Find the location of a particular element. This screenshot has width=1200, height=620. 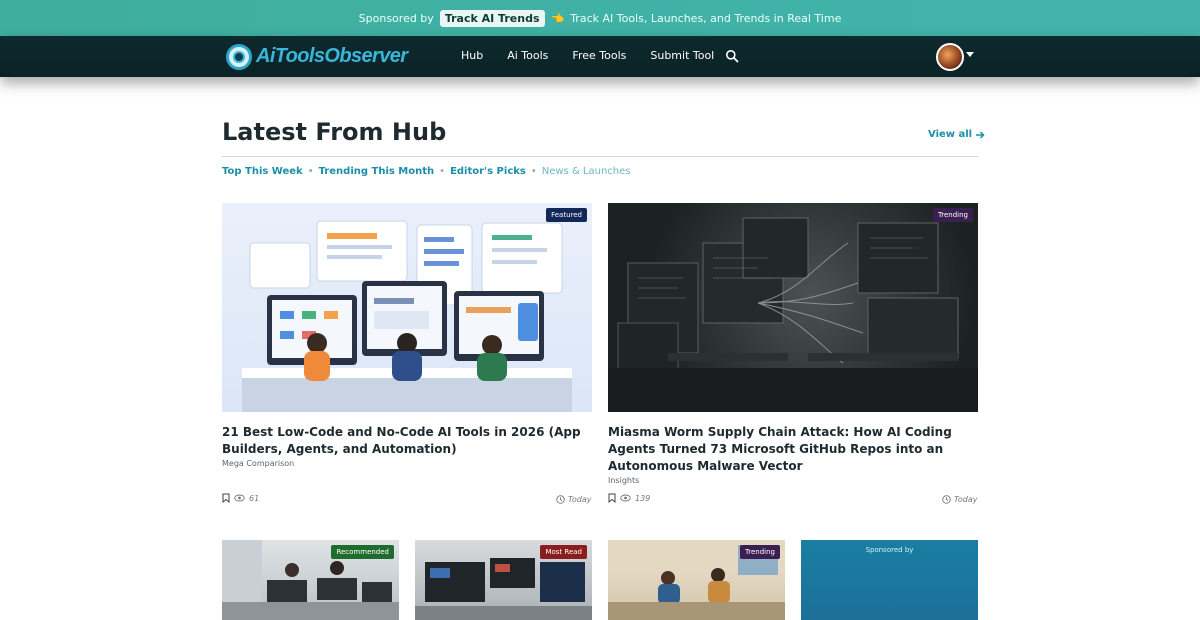

caret-down-icon is located at coordinates (970, 54).